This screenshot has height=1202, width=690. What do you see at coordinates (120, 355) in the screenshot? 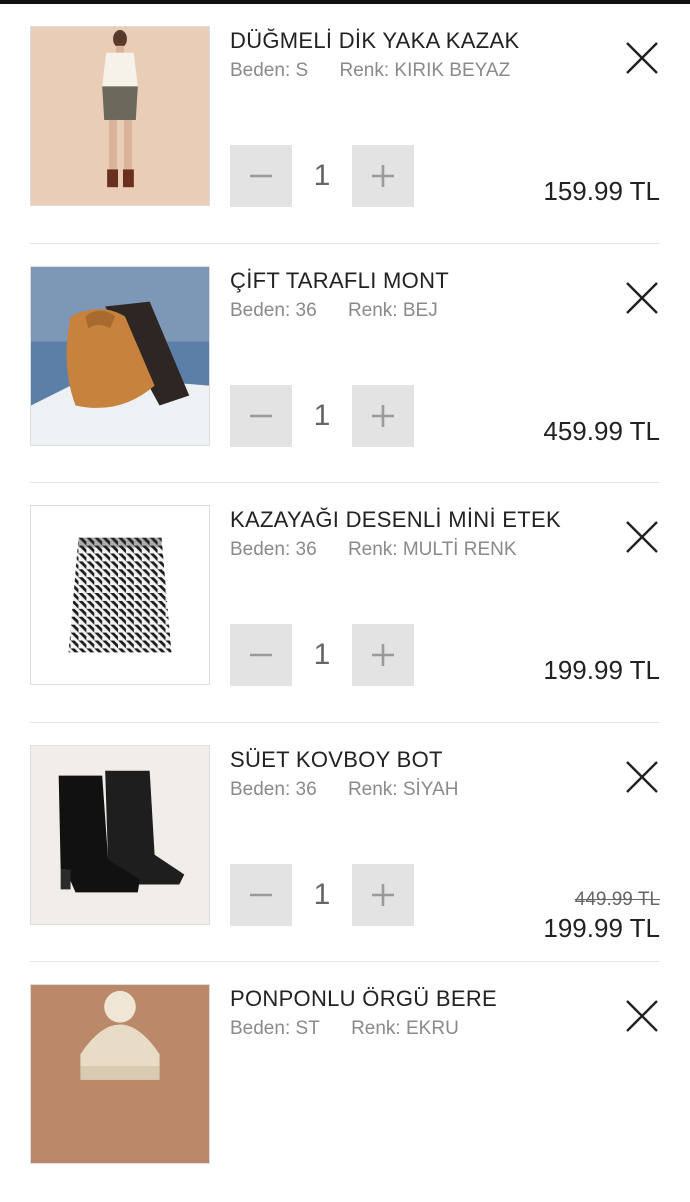
I see `product-image-jacket` at bounding box center [120, 355].